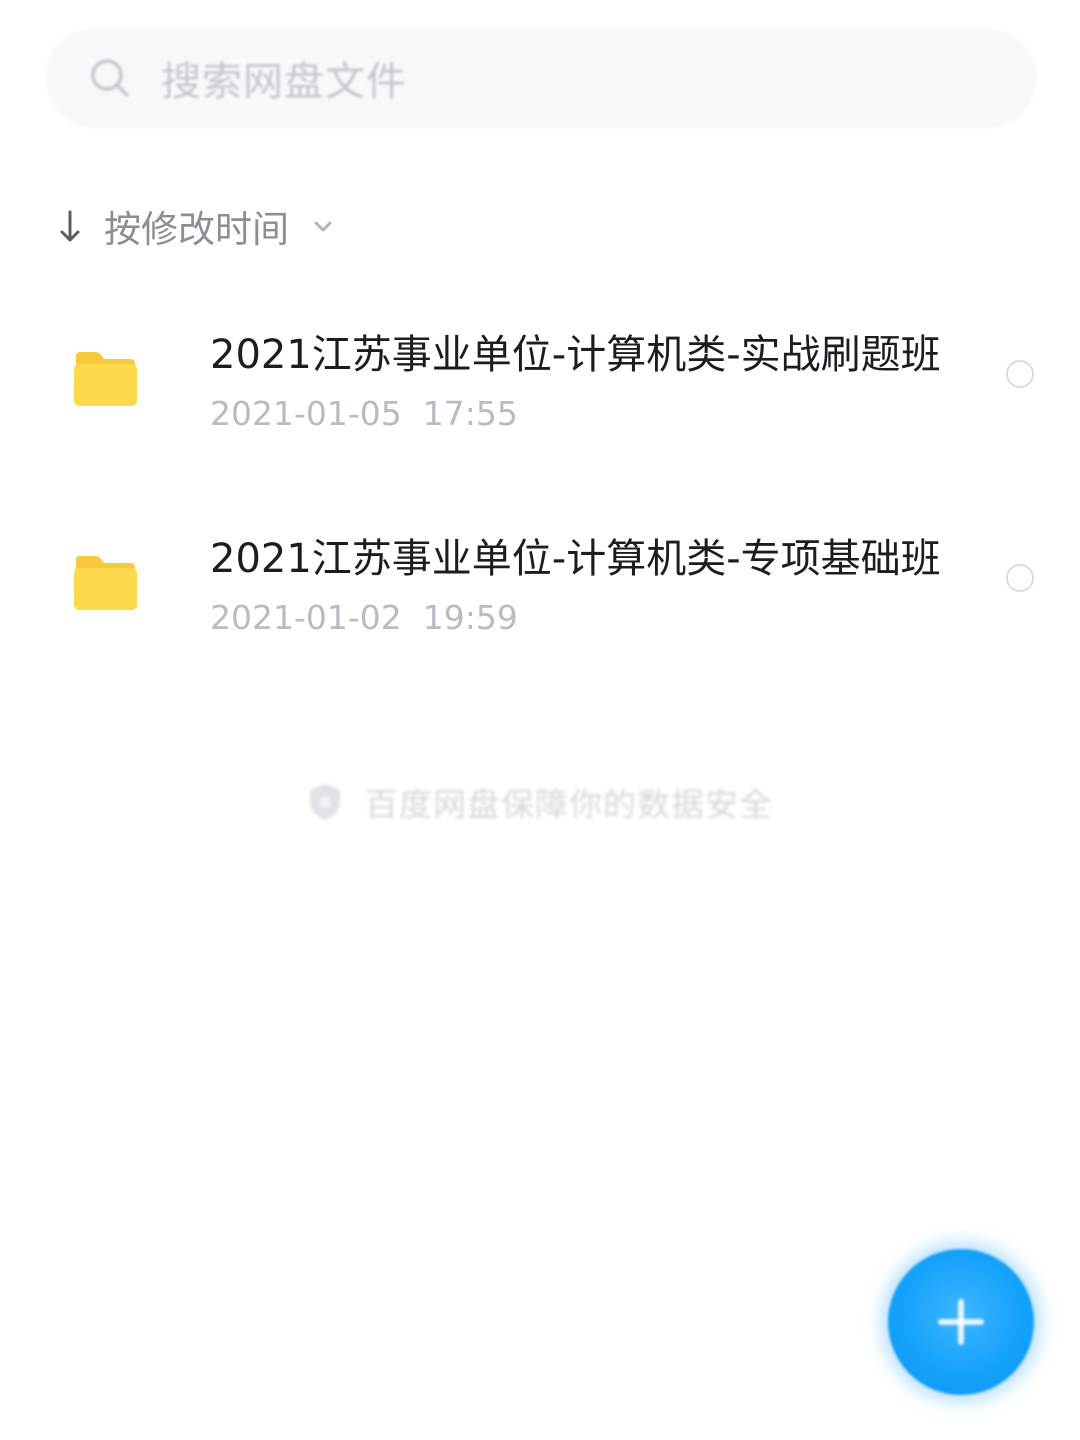  I want to click on chevron-down-icon, so click(323, 226).